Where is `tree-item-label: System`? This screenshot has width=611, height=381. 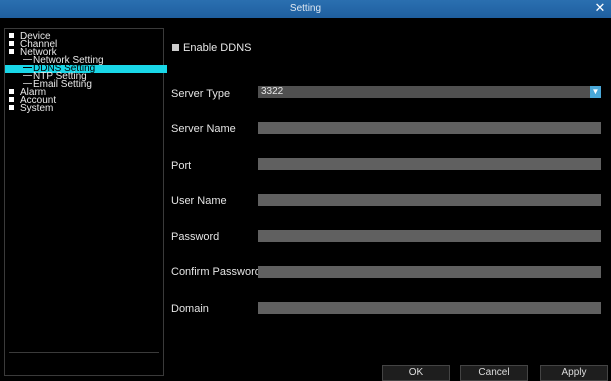 tree-item-label: System is located at coordinates (37, 108).